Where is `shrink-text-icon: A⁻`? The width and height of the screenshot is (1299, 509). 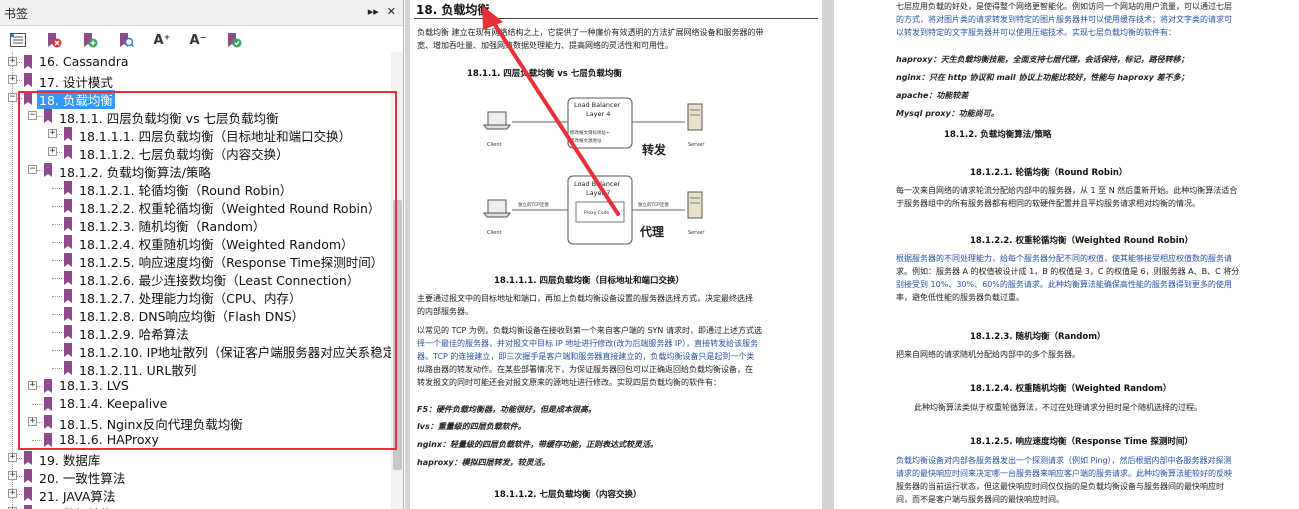
shrink-text-icon: A⁻ is located at coordinates (198, 40).